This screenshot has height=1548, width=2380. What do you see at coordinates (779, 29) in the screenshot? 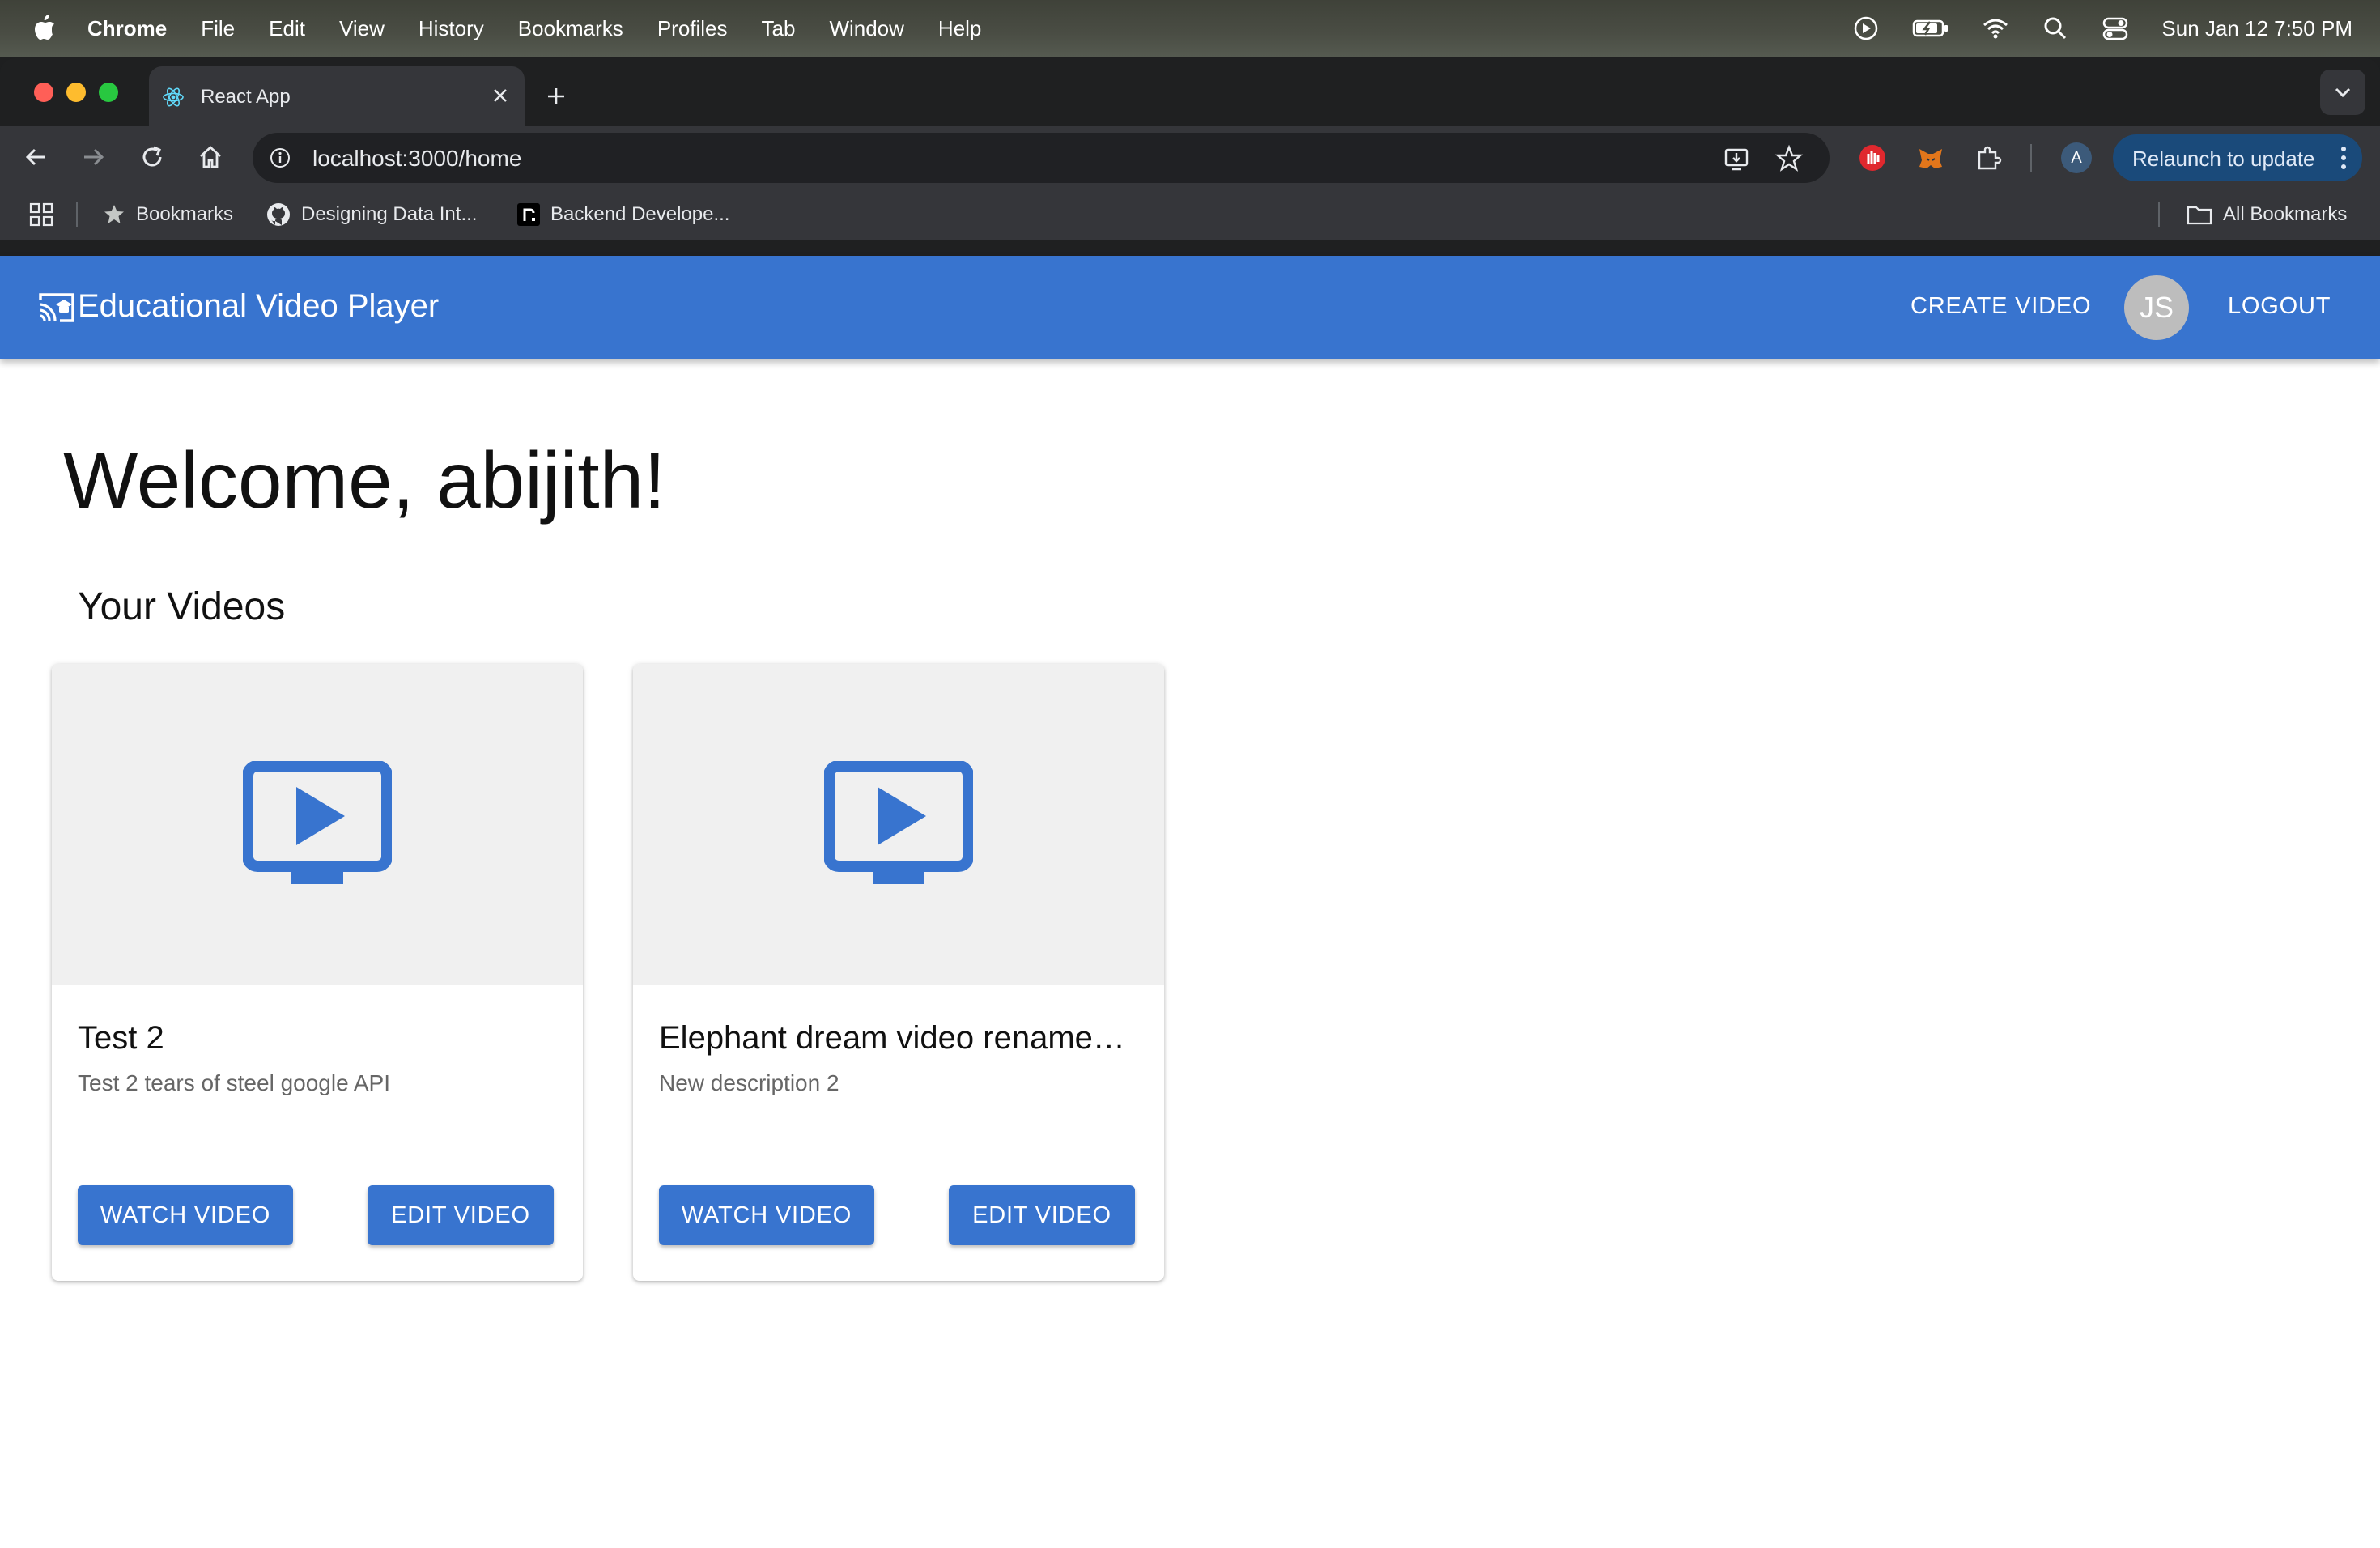
I see `menu-tab: Tab` at bounding box center [779, 29].